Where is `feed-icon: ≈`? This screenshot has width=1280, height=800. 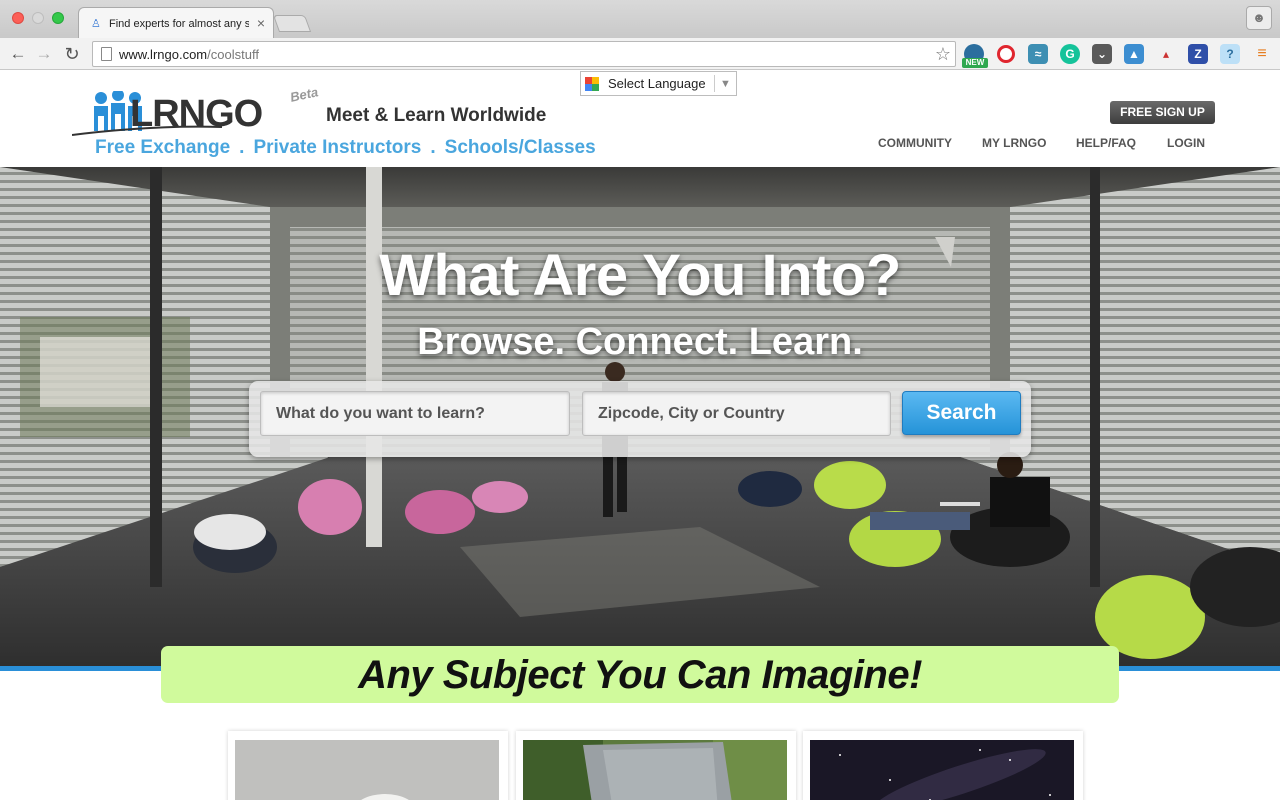
feed-icon: ≈ is located at coordinates (1038, 54).